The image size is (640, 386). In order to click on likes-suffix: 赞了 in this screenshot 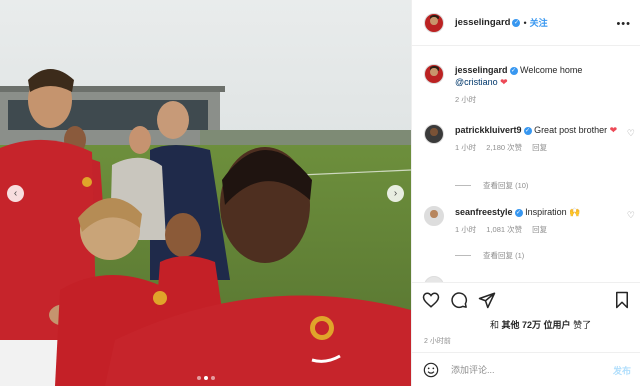, I will do `click(582, 325)`.